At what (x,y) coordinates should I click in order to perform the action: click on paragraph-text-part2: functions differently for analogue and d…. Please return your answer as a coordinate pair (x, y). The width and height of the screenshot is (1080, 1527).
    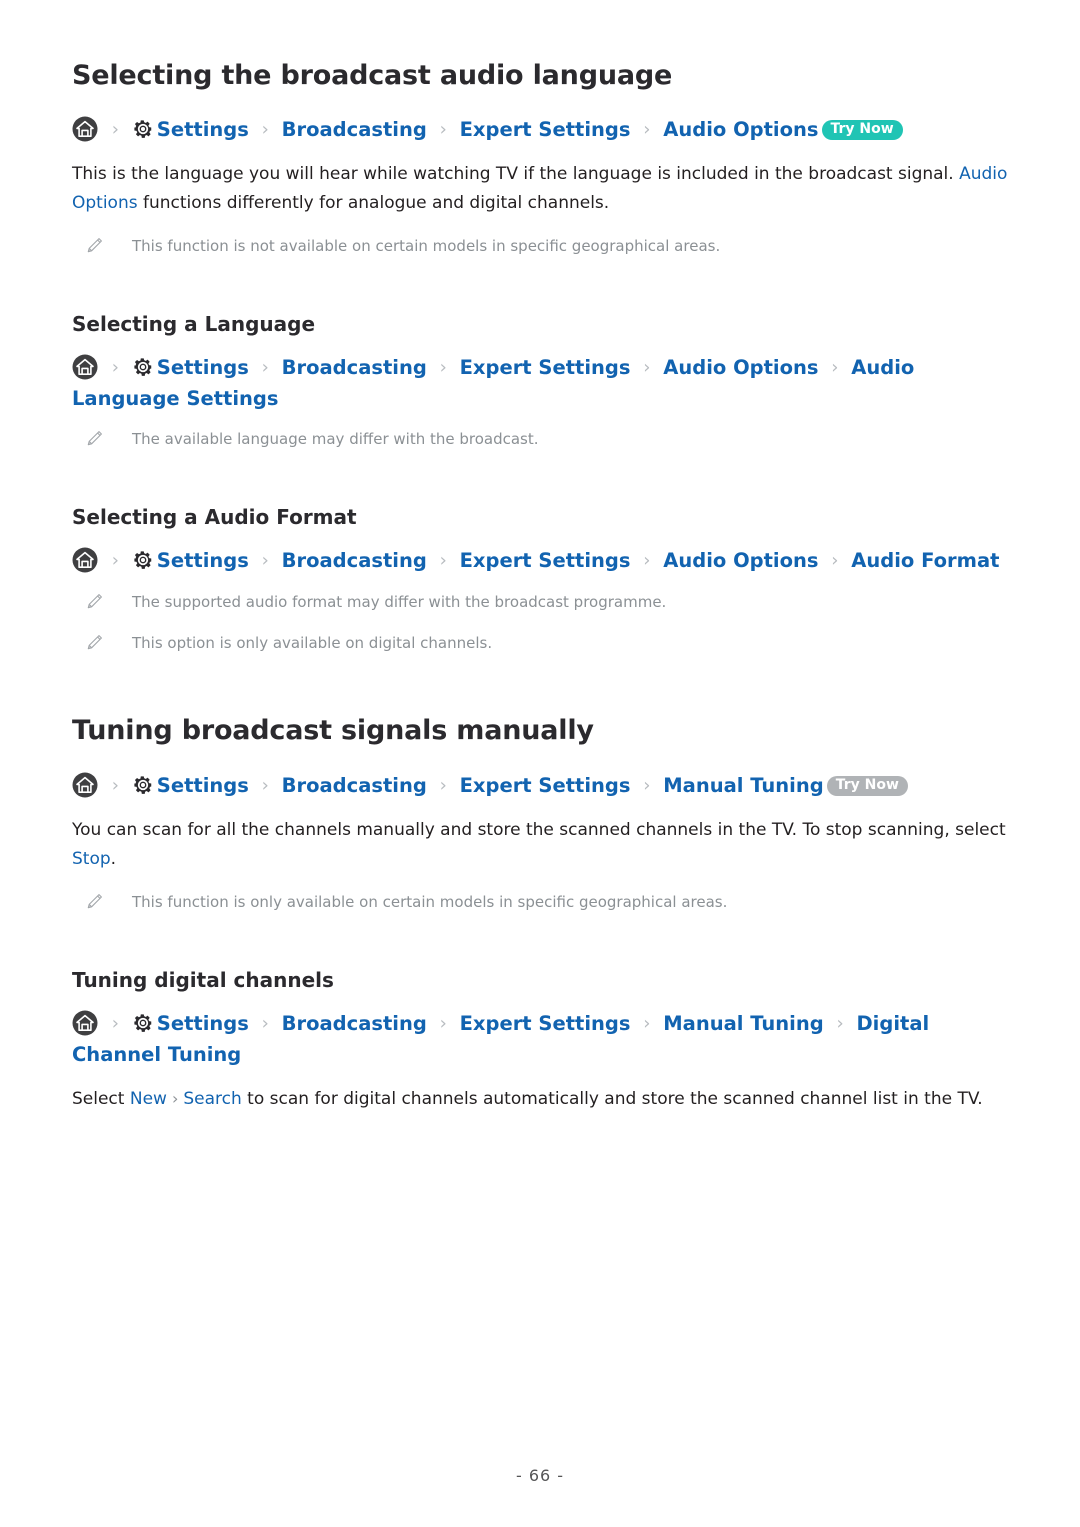
    Looking at the image, I should click on (373, 203).